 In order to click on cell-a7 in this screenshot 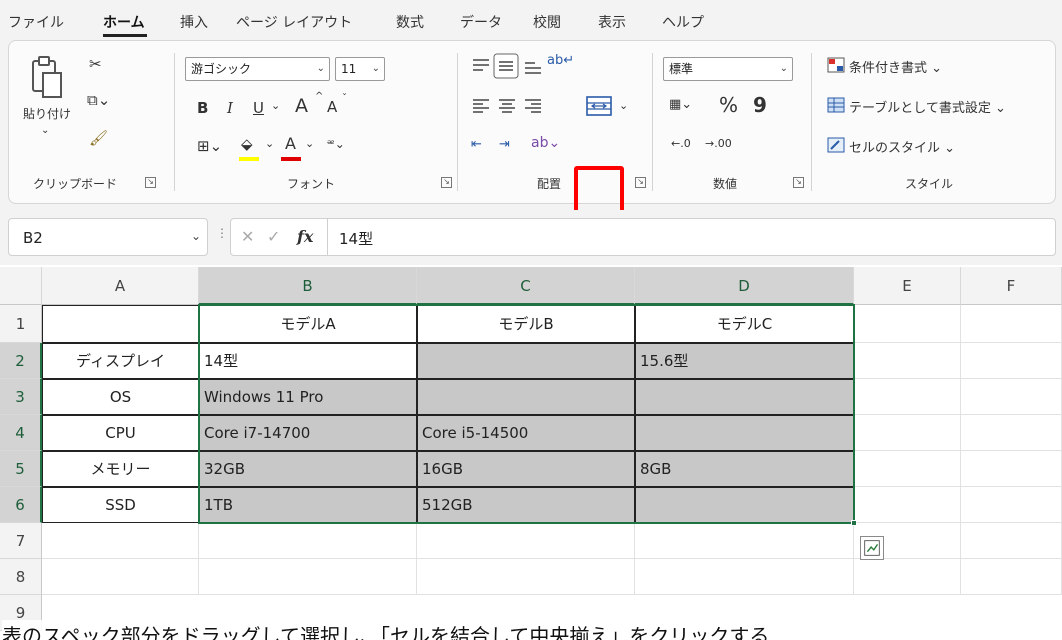, I will do `click(120, 541)`.